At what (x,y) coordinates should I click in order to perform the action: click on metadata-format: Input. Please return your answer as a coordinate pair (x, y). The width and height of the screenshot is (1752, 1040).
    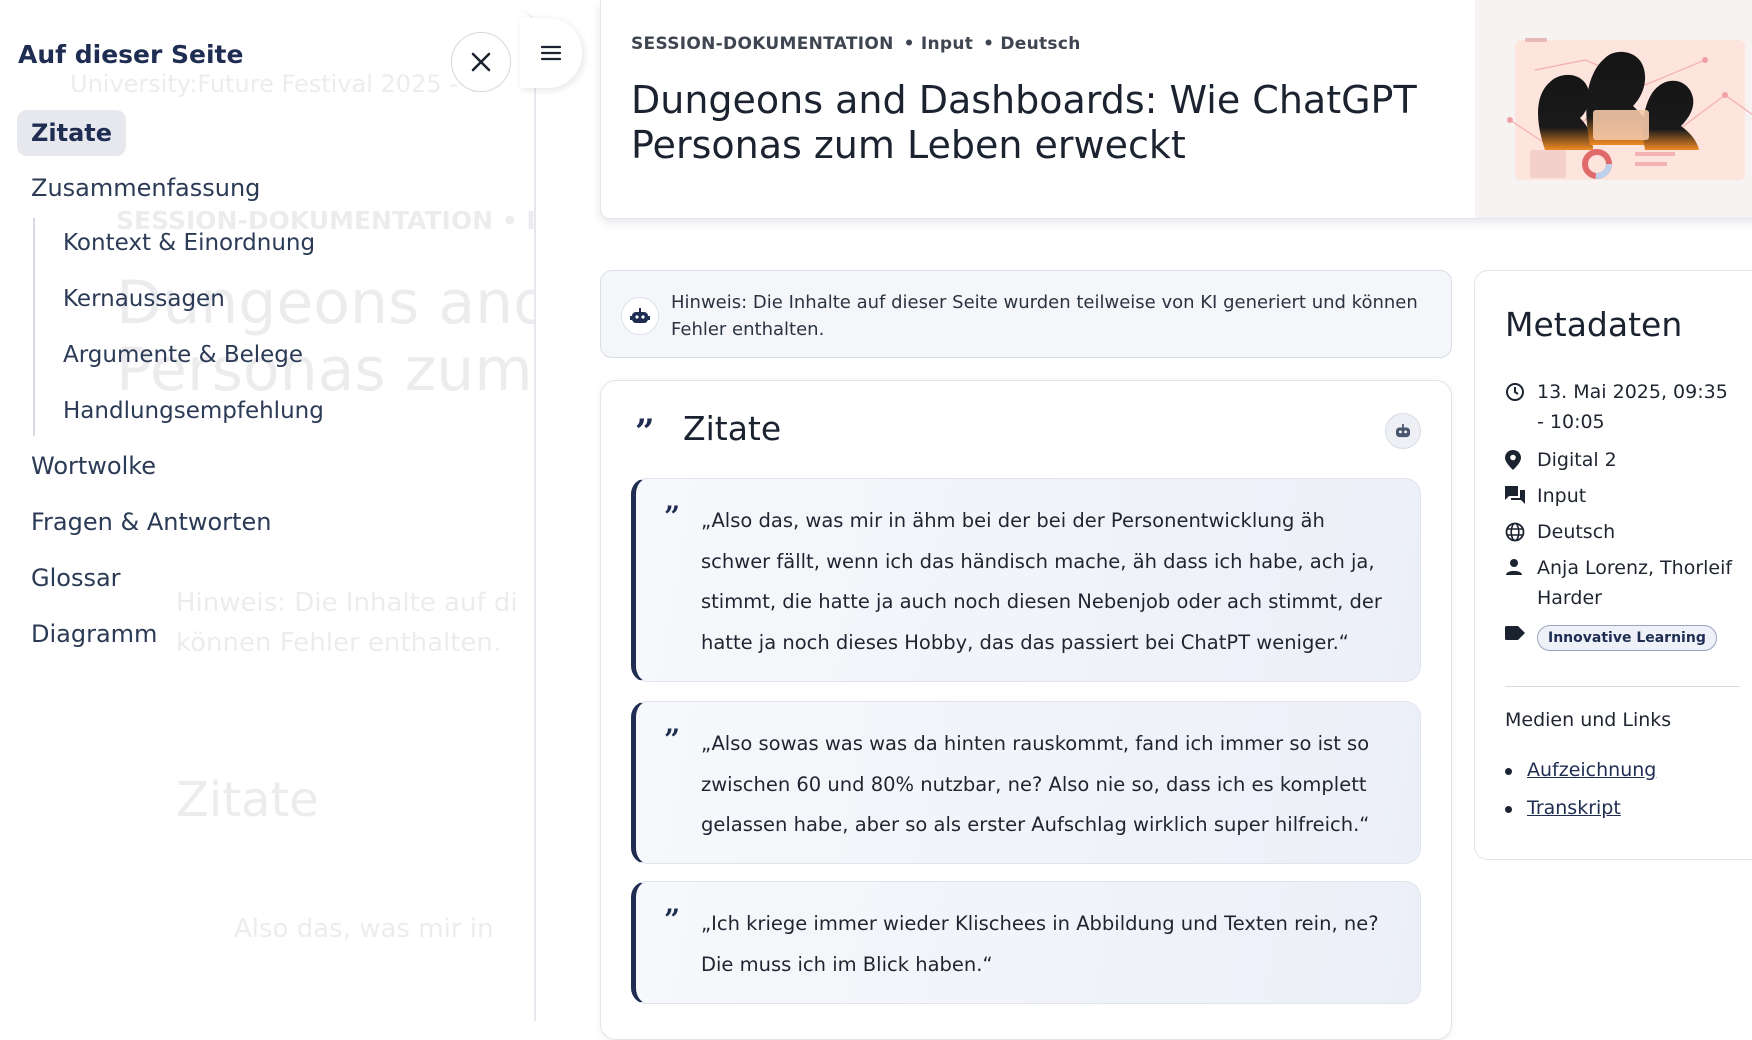
    Looking at the image, I should click on (1621, 496).